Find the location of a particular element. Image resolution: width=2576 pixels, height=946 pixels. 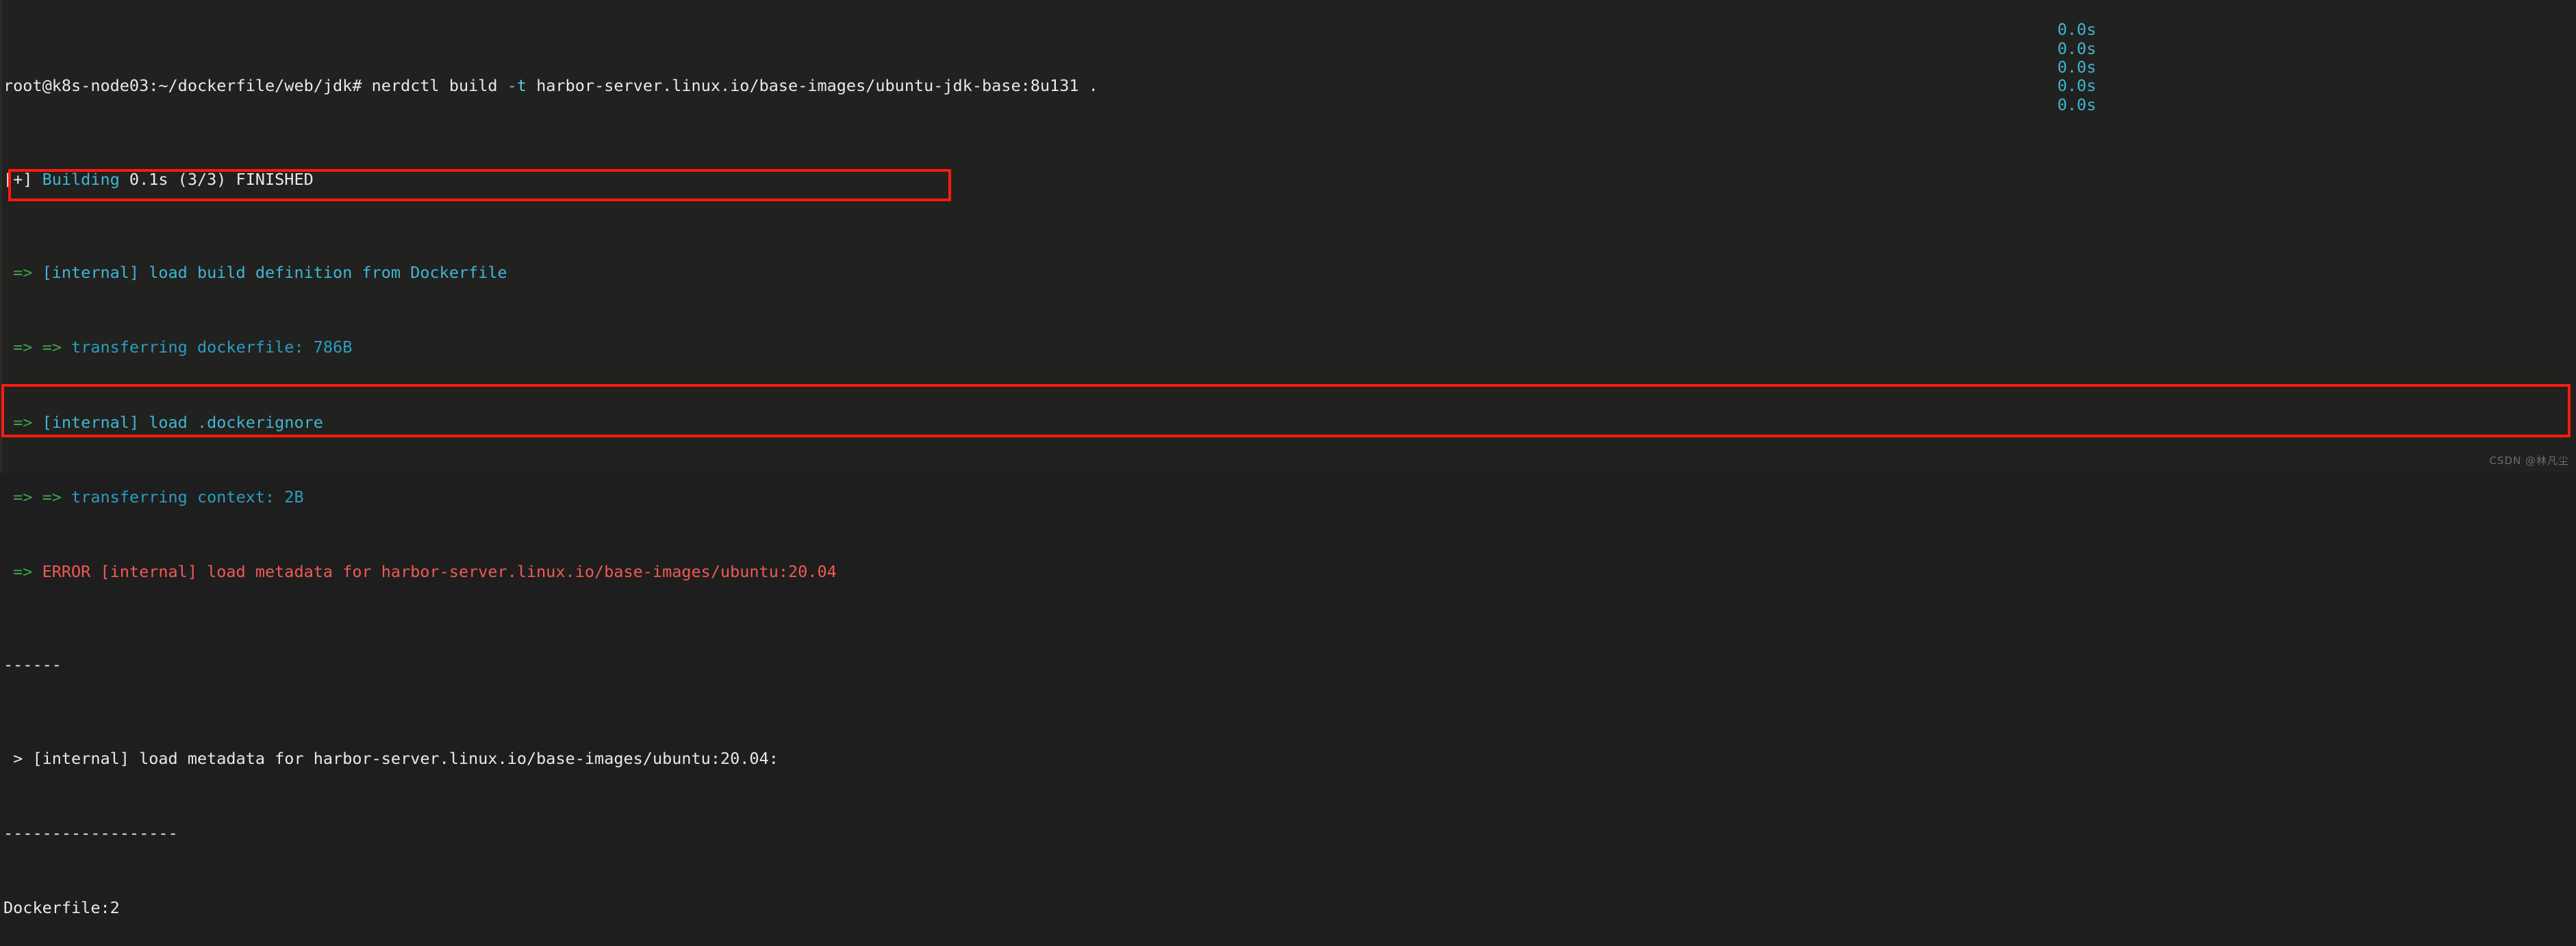

shell-prompt: root@k8s-node03:~/dockerfile/web/jdk# is located at coordinates (187, 86).